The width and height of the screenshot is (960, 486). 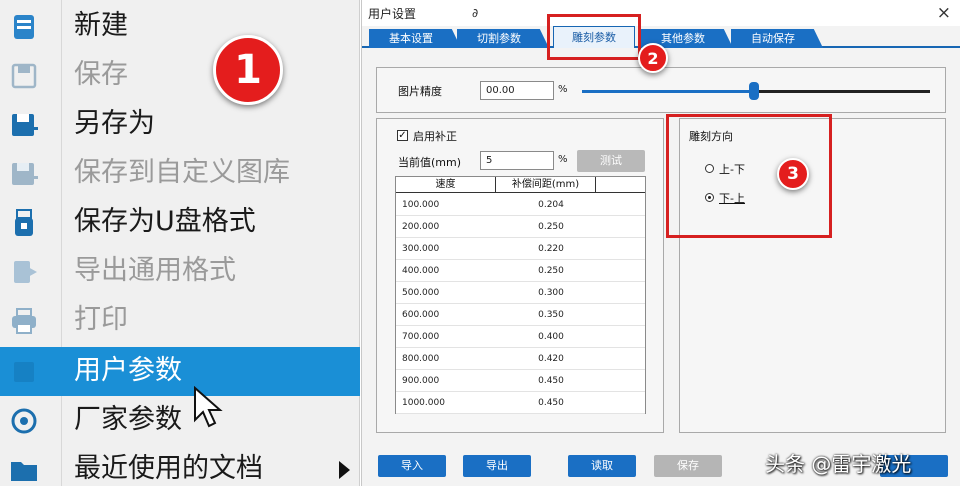 I want to click on enable-compensation-checkbox: ✓, so click(x=402, y=135).